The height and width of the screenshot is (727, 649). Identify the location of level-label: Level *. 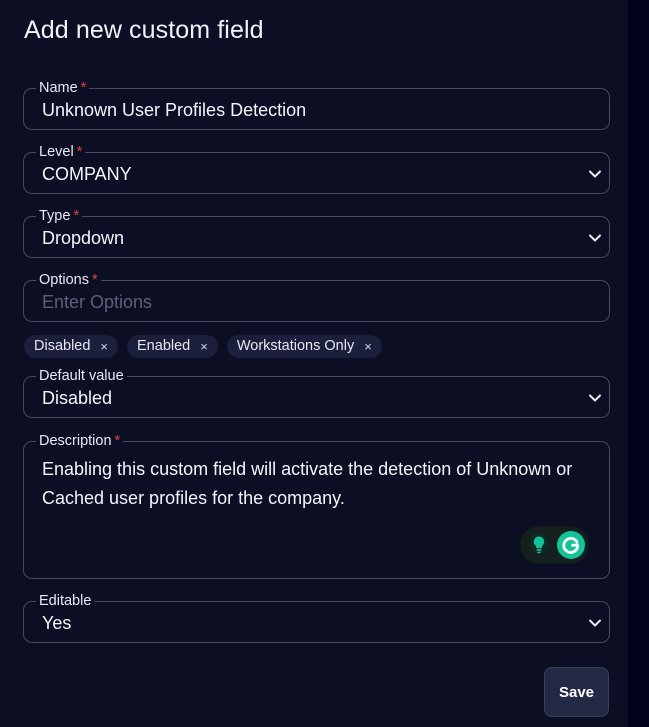
(61, 152).